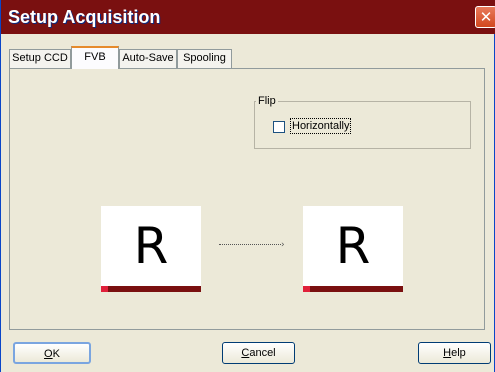  I want to click on source-bar-lead, so click(104, 289).